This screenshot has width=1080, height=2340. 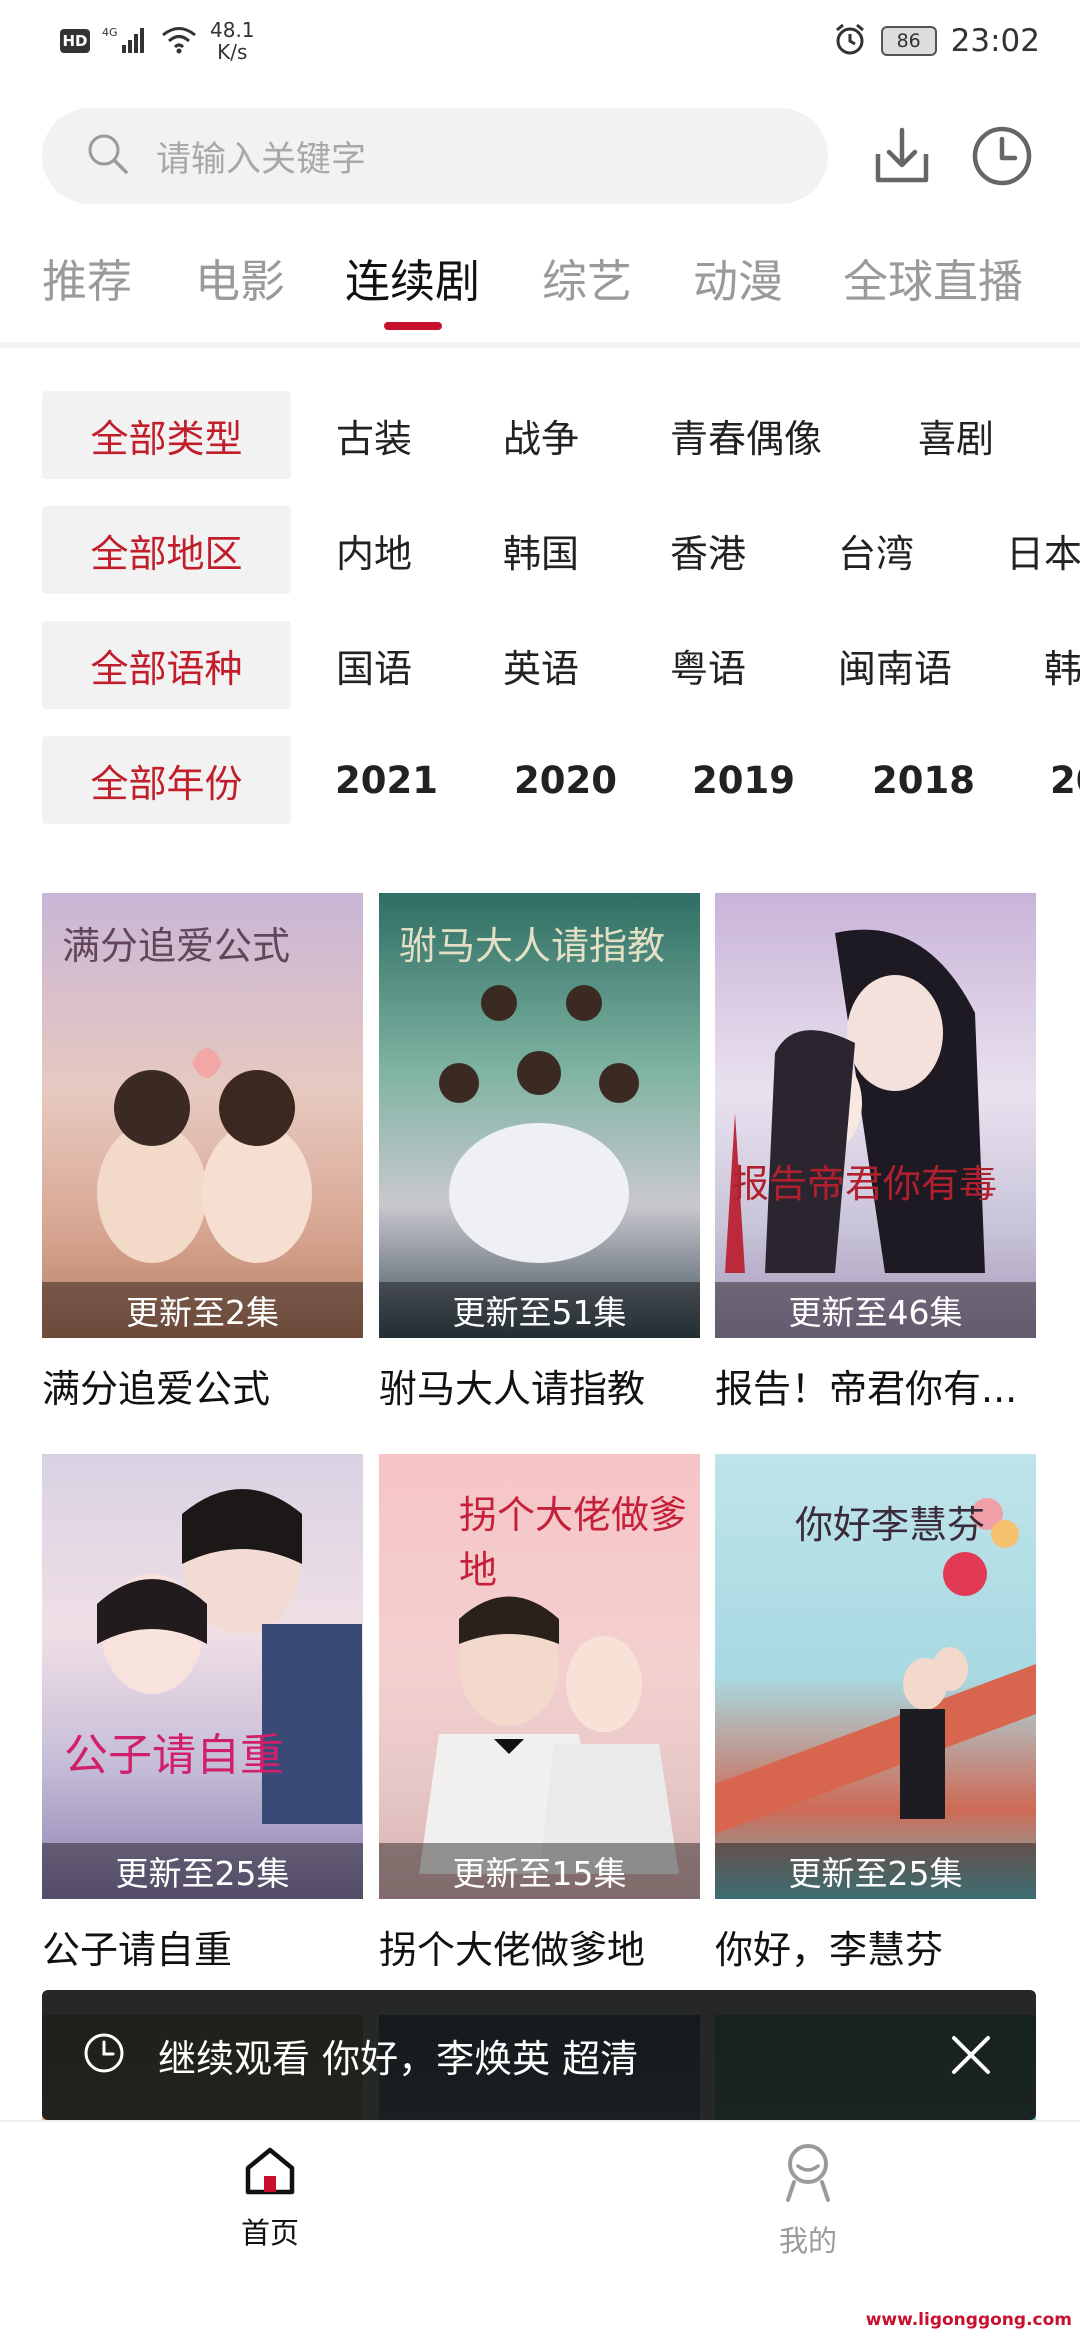 What do you see at coordinates (933, 277) in the screenshot?
I see `tab-global-live: 全球直播` at bounding box center [933, 277].